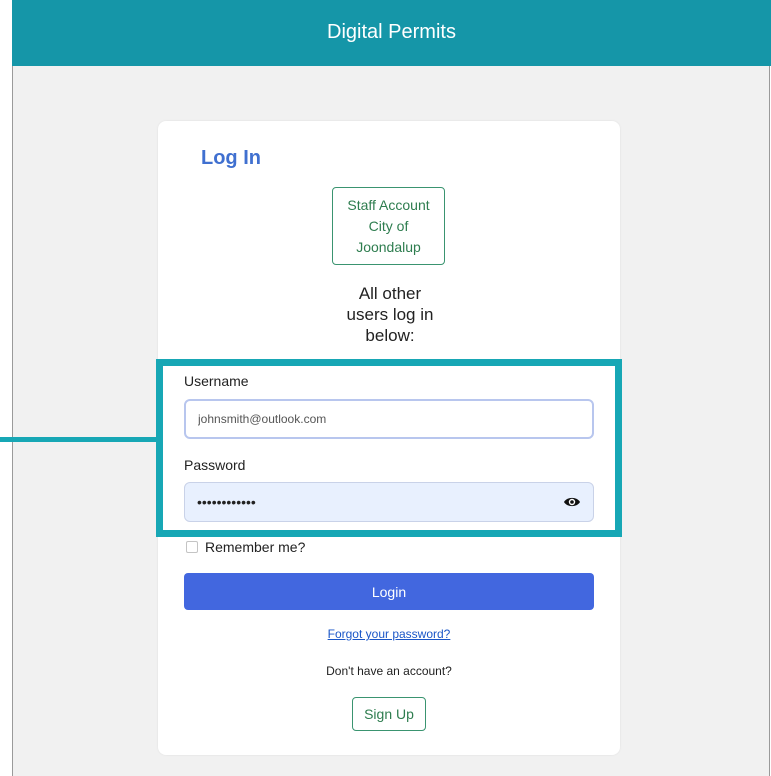 The height and width of the screenshot is (776, 771). I want to click on other-users-note: All other users log in below:, so click(390, 314).